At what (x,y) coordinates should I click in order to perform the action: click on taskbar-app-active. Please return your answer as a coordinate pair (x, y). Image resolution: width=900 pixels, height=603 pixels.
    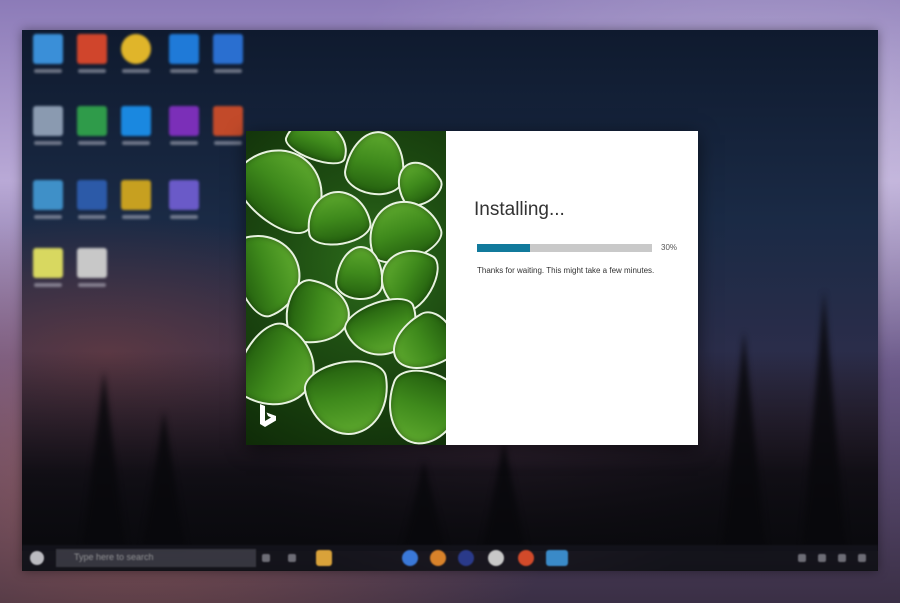
    Looking at the image, I should click on (557, 558).